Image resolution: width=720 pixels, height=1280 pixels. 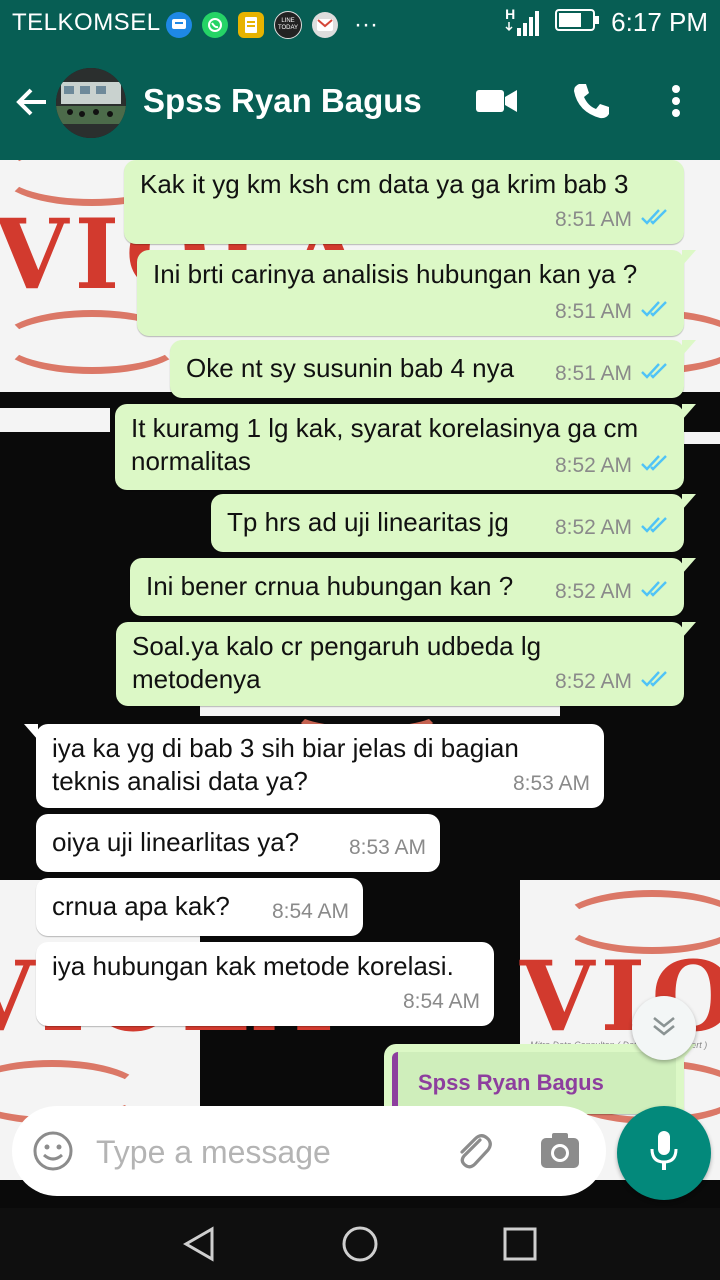 What do you see at coordinates (473, 1153) in the screenshot?
I see `attachment-icon` at bounding box center [473, 1153].